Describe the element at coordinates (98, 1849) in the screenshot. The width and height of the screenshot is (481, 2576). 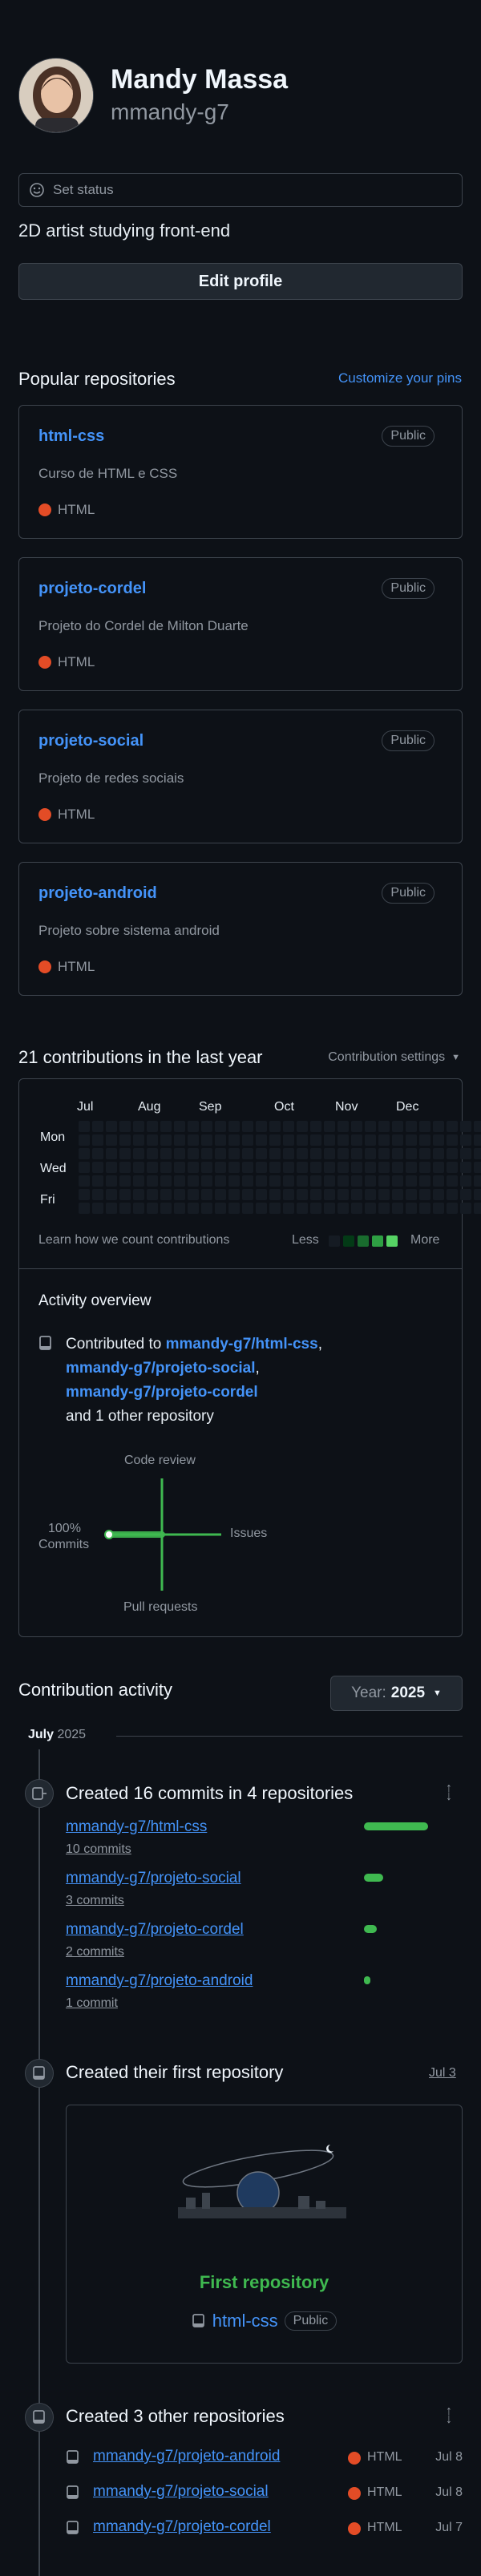
I see `commit-count-link: 10 commits` at that location.